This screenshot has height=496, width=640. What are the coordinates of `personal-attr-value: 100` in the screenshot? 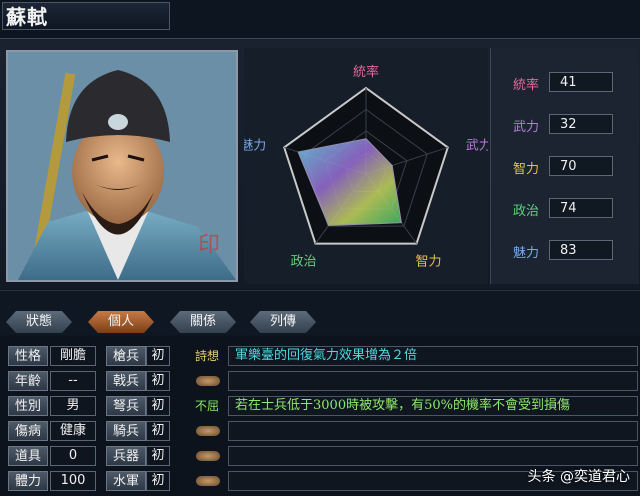 It's located at (73, 481).